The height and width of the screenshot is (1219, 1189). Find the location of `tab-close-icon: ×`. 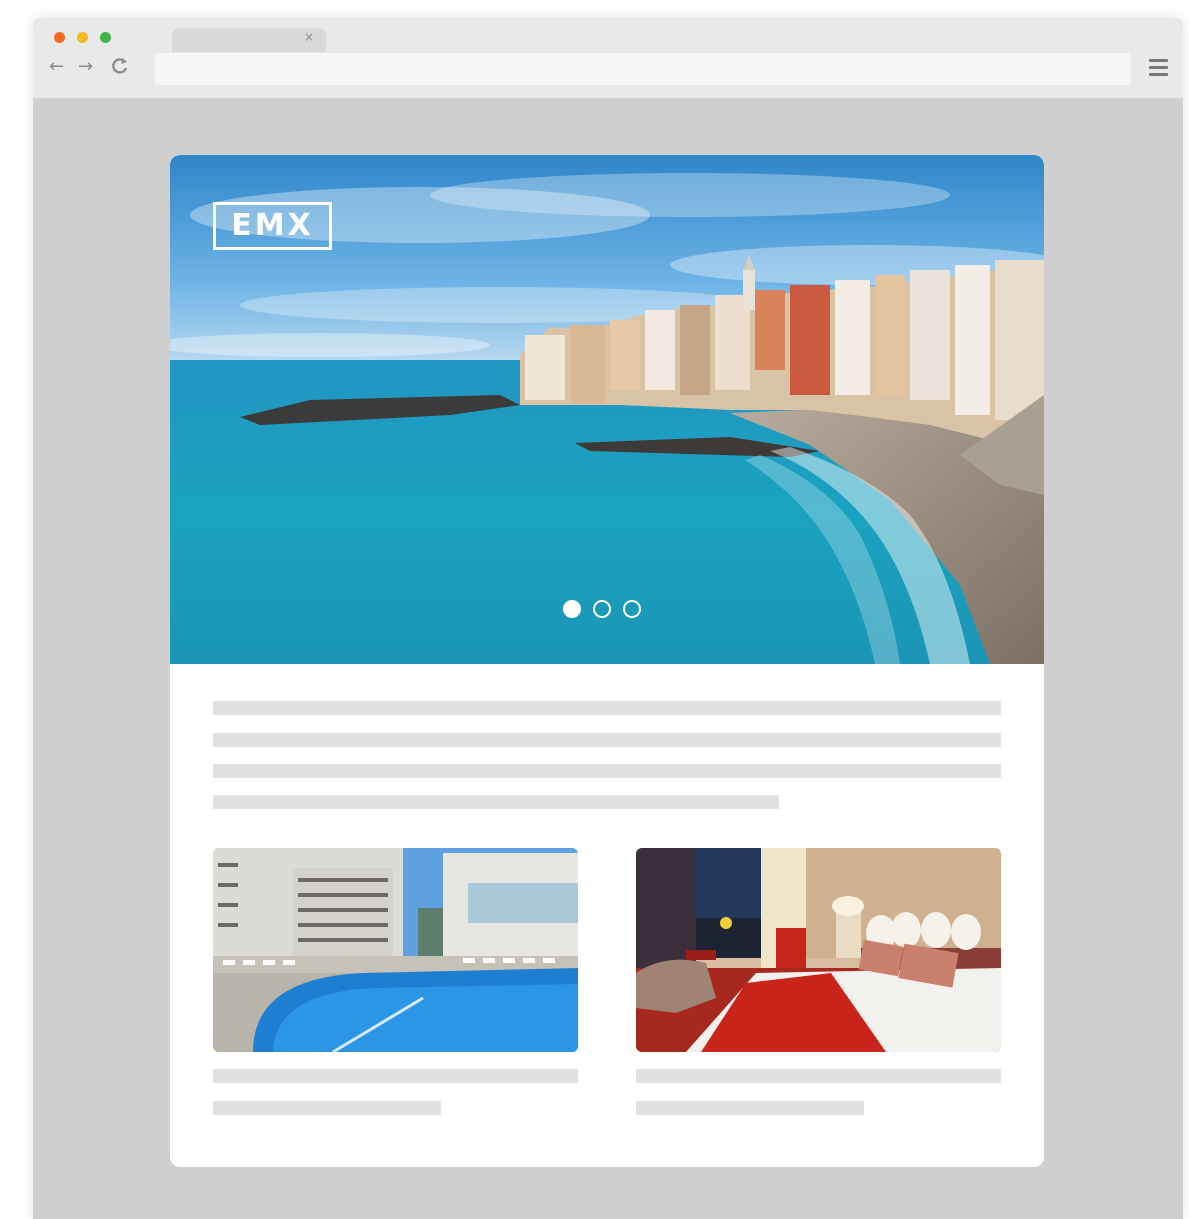

tab-close-icon: × is located at coordinates (309, 37).